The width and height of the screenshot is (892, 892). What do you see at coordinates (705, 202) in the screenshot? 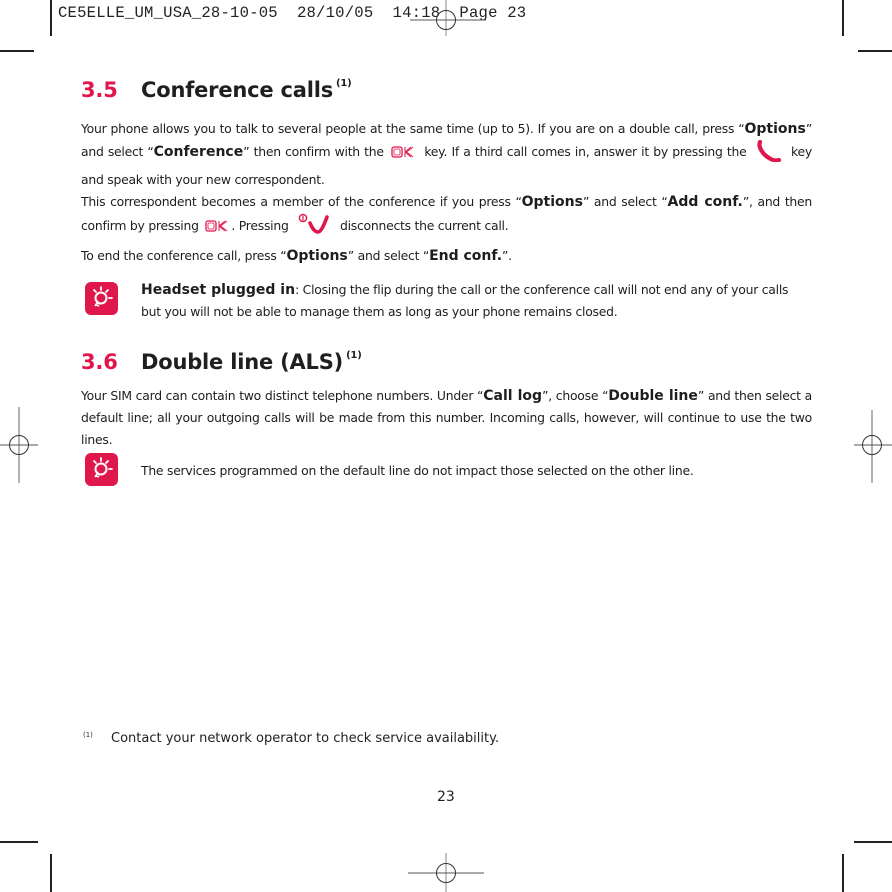
I see `menu-term-add-conf: Add conf.` at bounding box center [705, 202].